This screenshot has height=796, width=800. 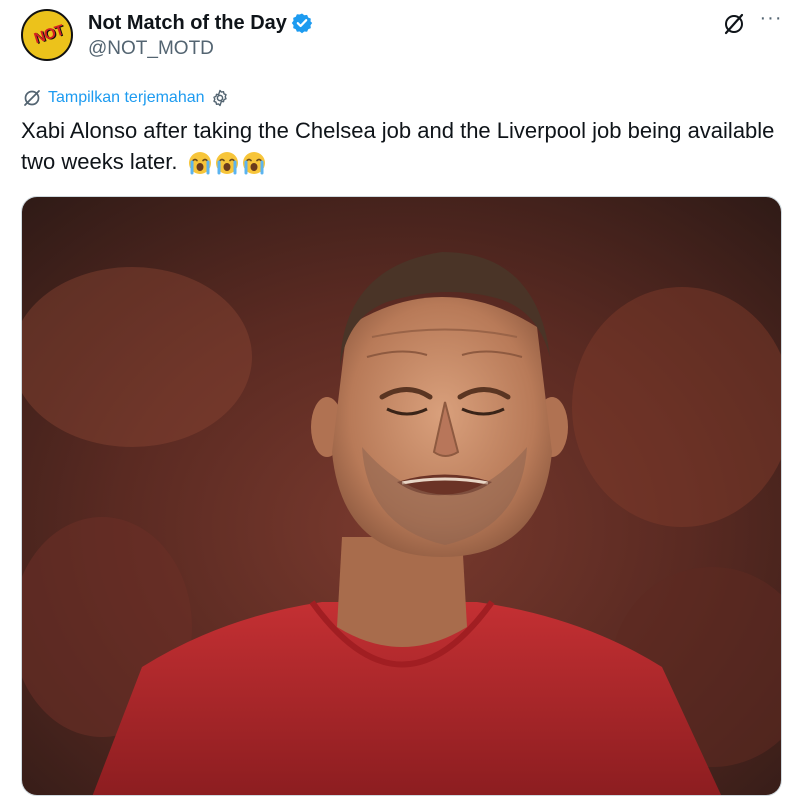 I want to click on avatar: NOT, so click(x=47, y=35).